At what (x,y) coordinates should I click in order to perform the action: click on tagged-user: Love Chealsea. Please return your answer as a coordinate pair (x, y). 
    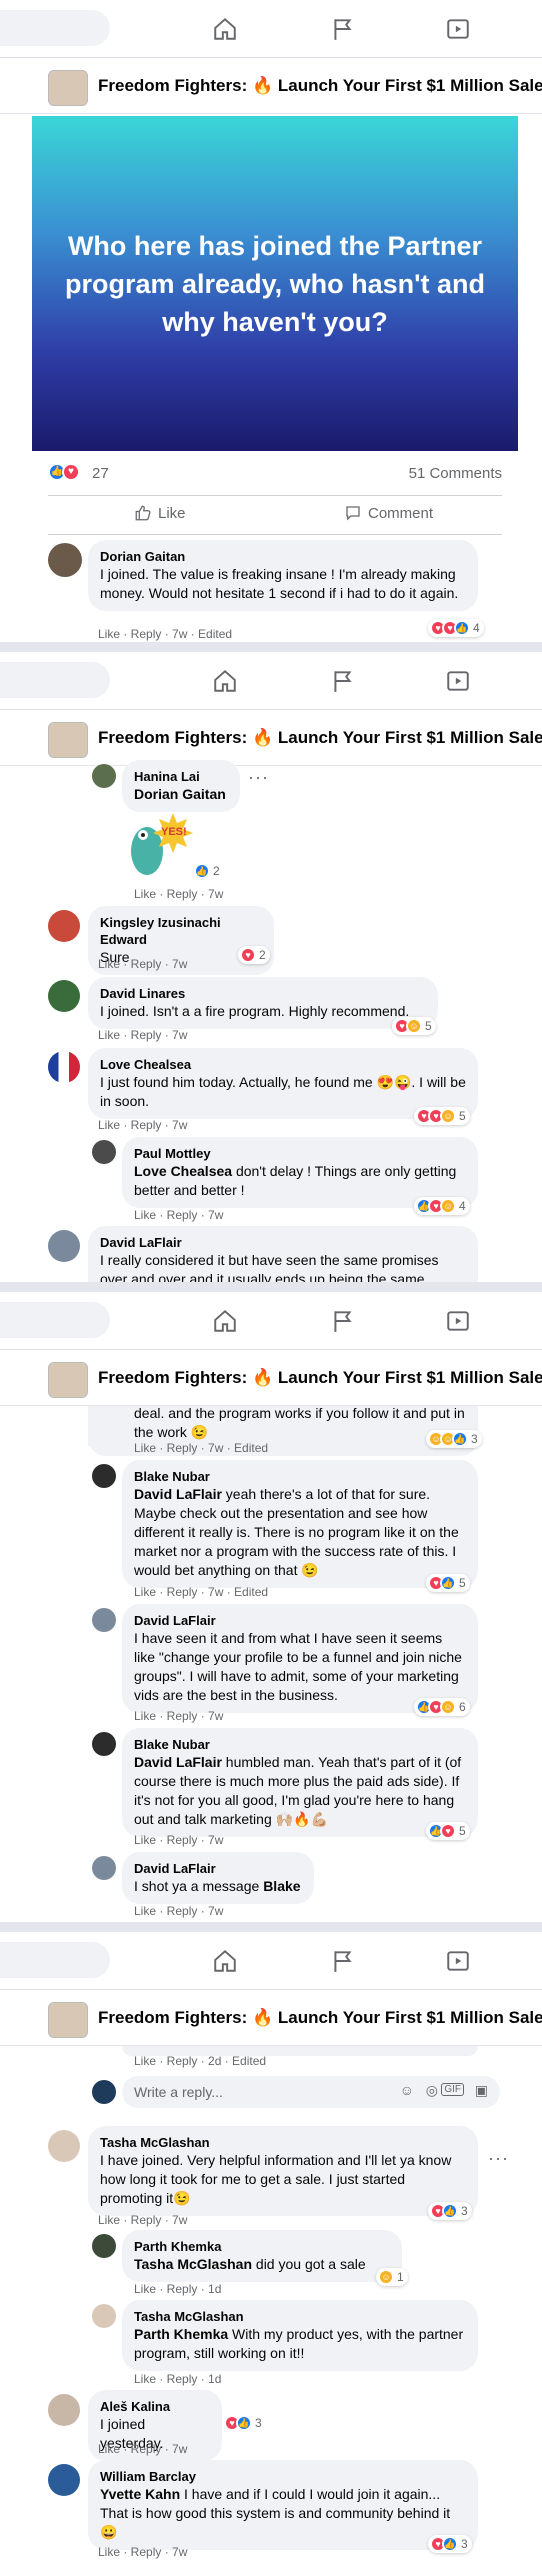
    Looking at the image, I should click on (183, 1171).